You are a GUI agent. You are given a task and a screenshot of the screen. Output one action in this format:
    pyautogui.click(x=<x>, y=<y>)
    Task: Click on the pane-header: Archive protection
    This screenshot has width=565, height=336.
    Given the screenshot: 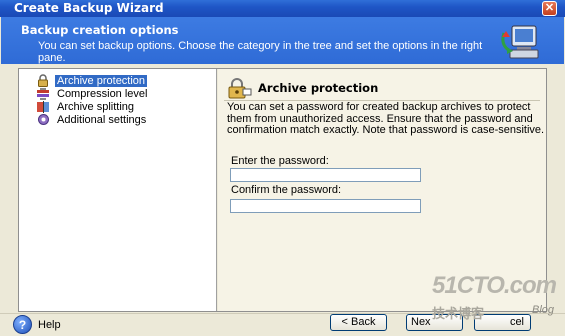 What is the action you would take?
    pyautogui.click(x=302, y=88)
    